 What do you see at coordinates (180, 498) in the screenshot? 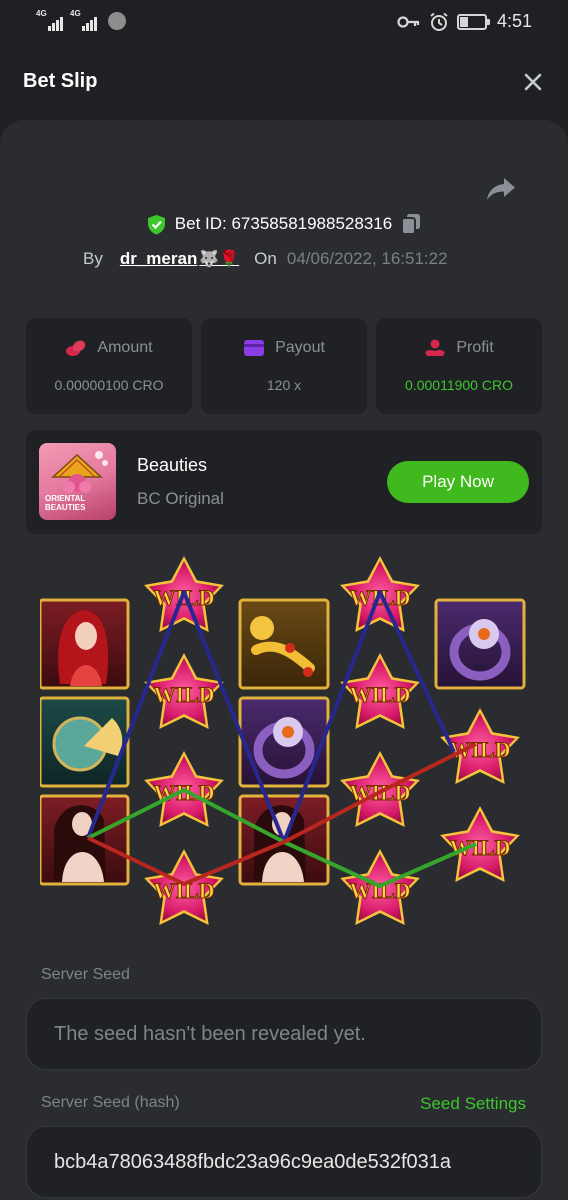
I see `game-provider: BC Original` at bounding box center [180, 498].